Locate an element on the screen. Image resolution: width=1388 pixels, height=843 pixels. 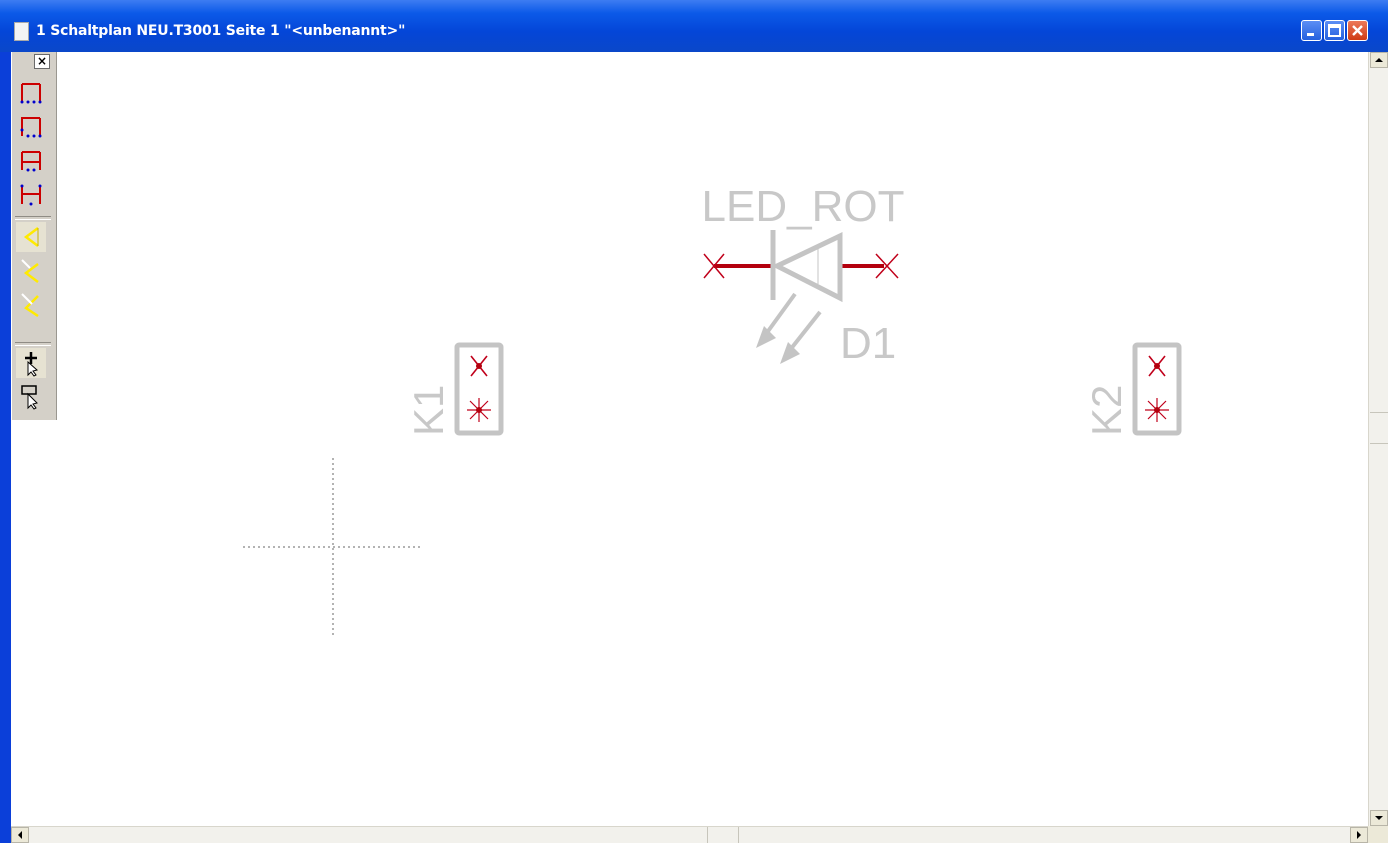
scroll-right-button is located at coordinates (1359, 835).